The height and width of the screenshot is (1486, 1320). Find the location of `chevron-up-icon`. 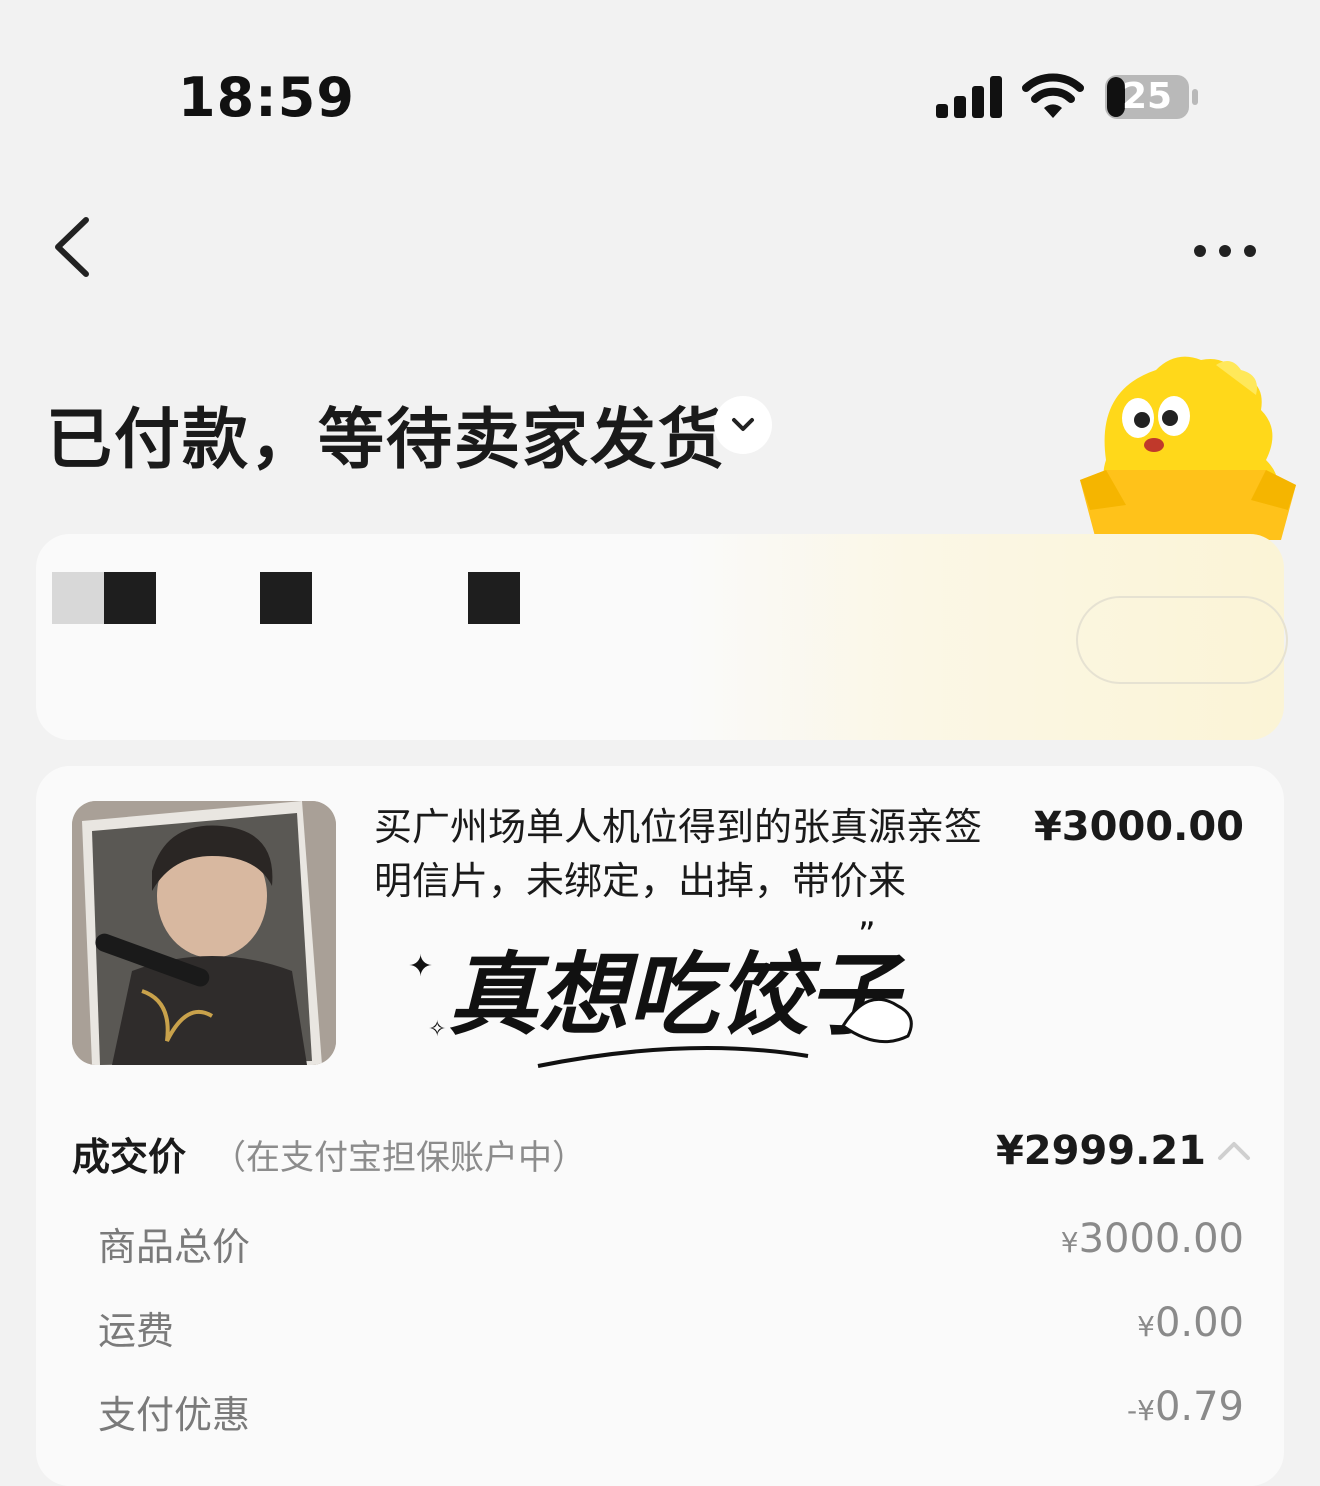

chevron-up-icon is located at coordinates (1234, 1152).